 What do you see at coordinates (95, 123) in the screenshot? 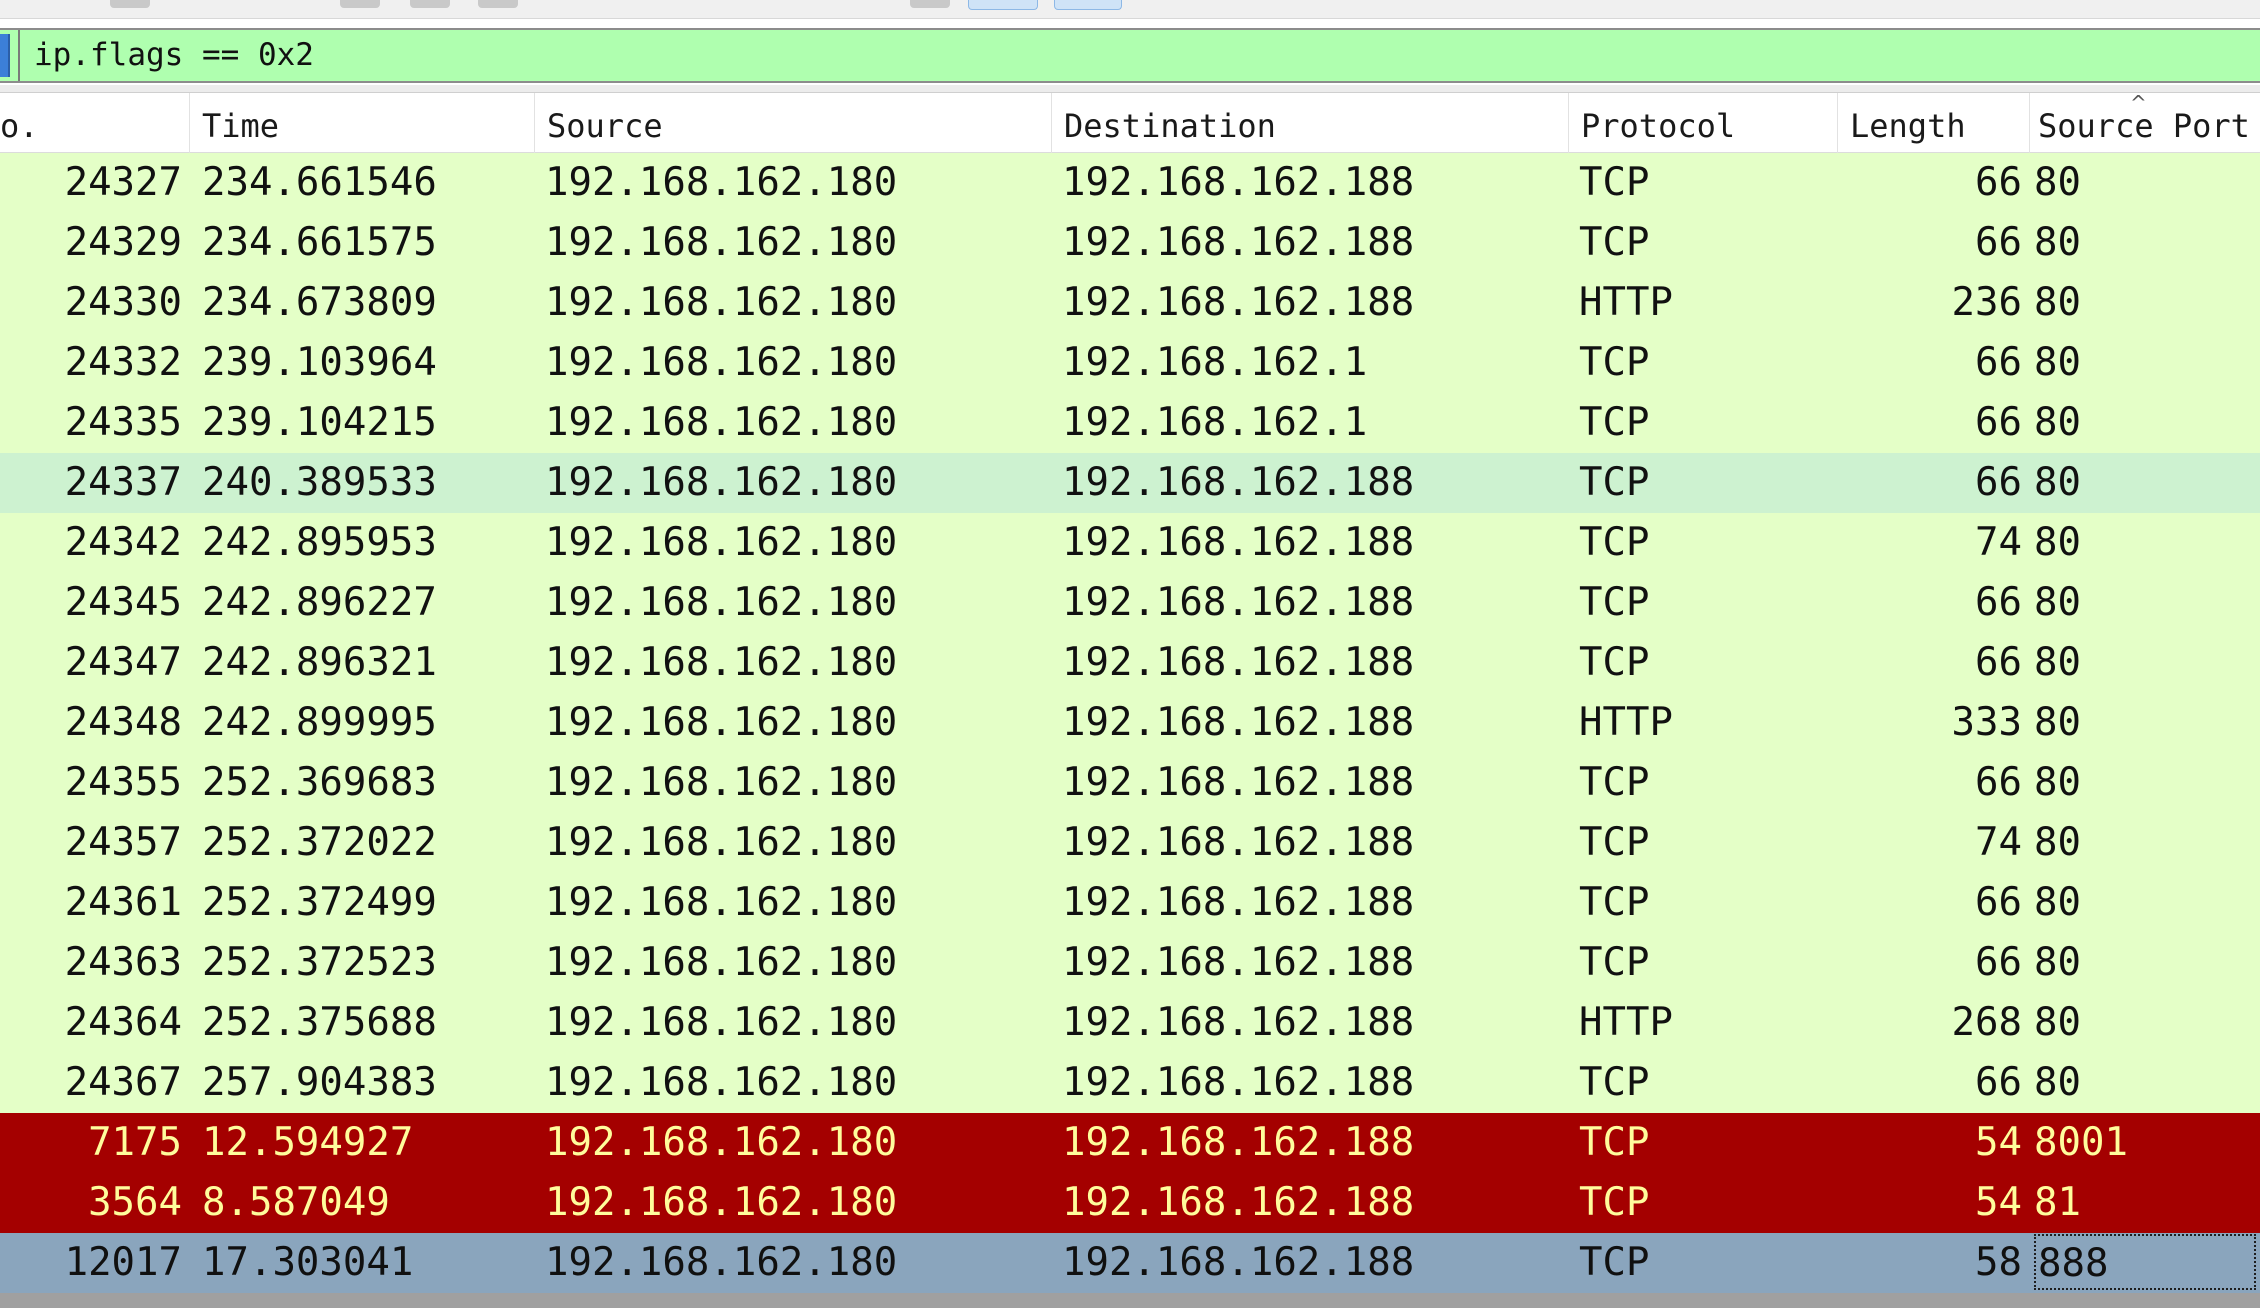
I see `column-header-no: o.` at bounding box center [95, 123].